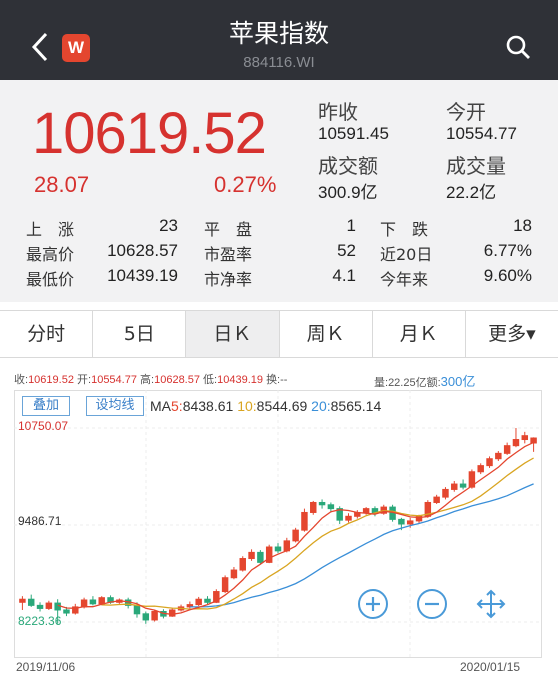  What do you see at coordinates (348, 192) in the screenshot?
I see `turnover-value: 300.9亿` at bounding box center [348, 192].